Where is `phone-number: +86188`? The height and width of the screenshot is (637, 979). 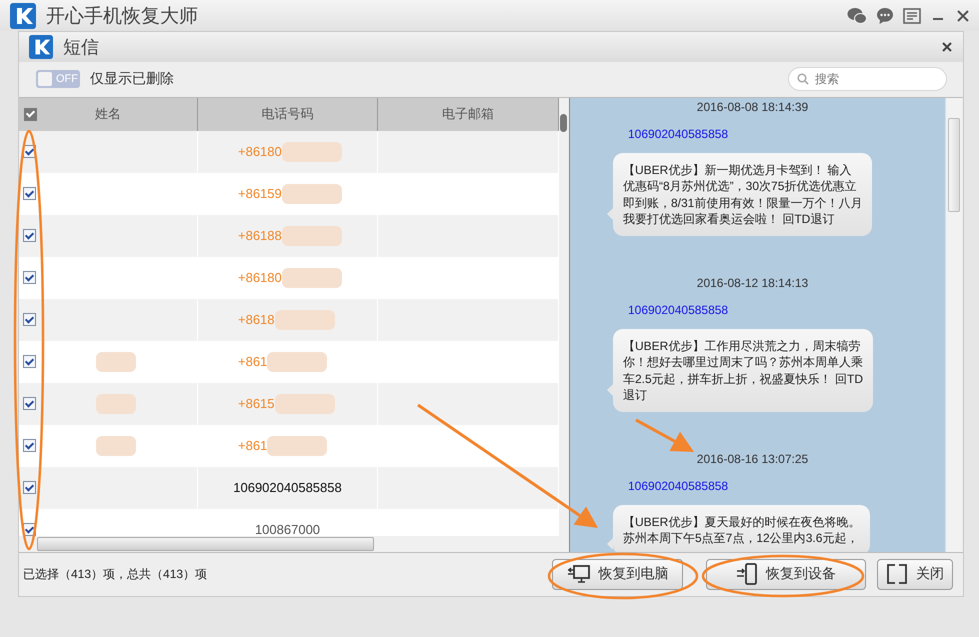
phone-number: +86188 is located at coordinates (260, 236).